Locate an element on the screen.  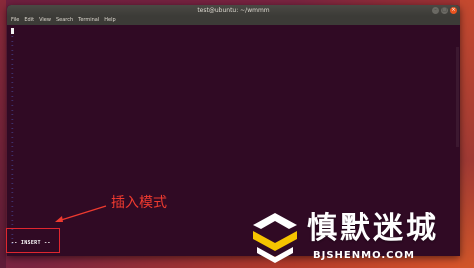
maximize-button: □ is located at coordinates (444, 10).